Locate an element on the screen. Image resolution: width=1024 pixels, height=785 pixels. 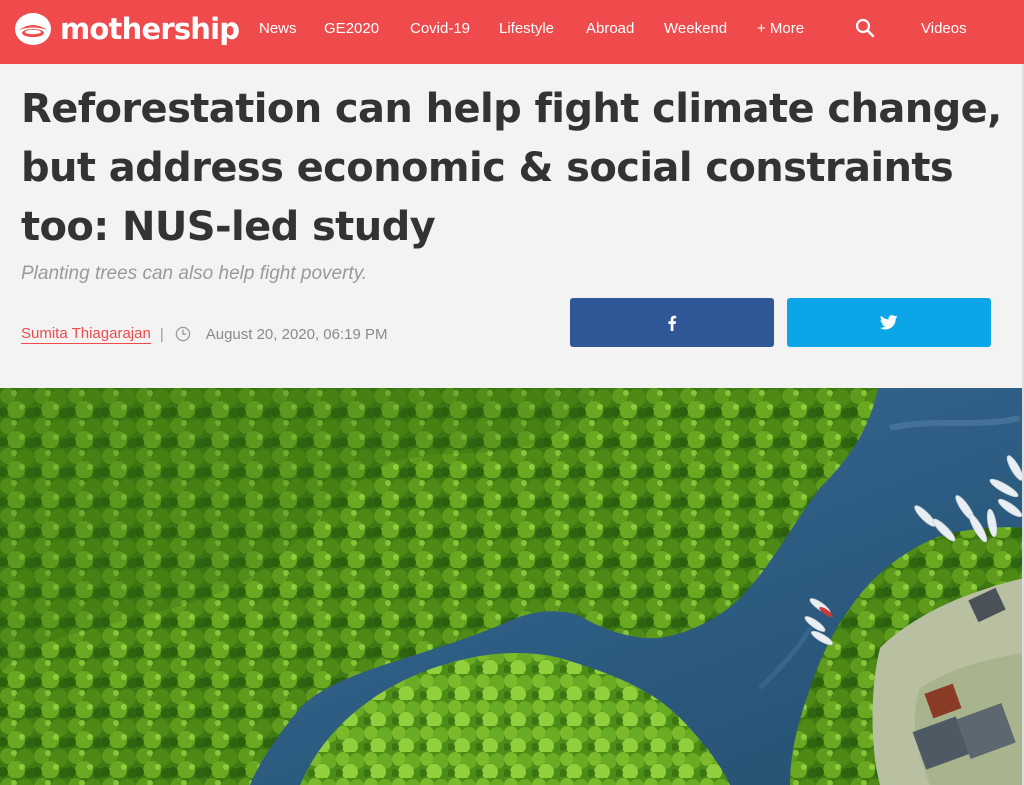
mothership-logo-icon is located at coordinates (33, 29).